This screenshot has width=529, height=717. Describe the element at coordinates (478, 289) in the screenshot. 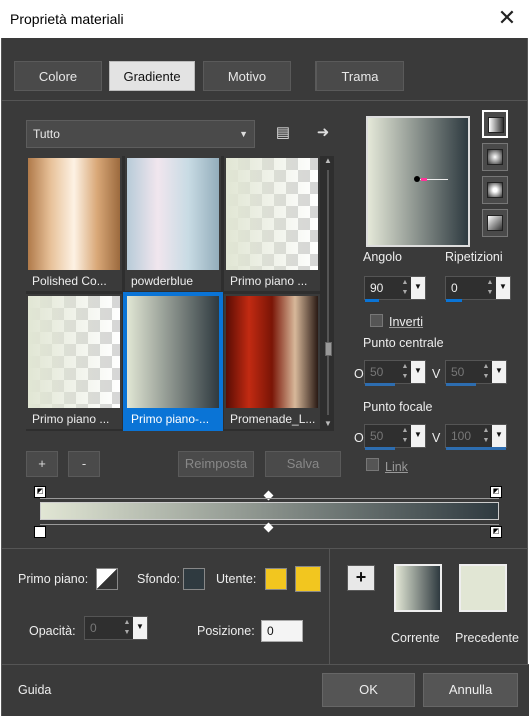

I see `repeat-spinner: 0 ▲ ▼ ▼` at that location.